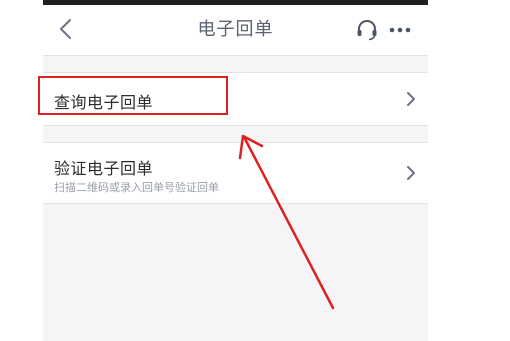  I want to click on verify-receipt-subtitle: 扫描二维码或录入回单号验证回单, so click(136, 187).